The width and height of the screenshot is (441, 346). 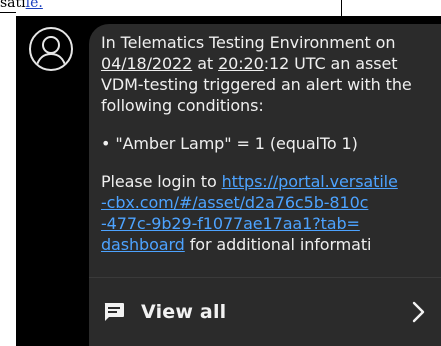 I want to click on message-line: dashboard for additional informati, so click(x=268, y=244).